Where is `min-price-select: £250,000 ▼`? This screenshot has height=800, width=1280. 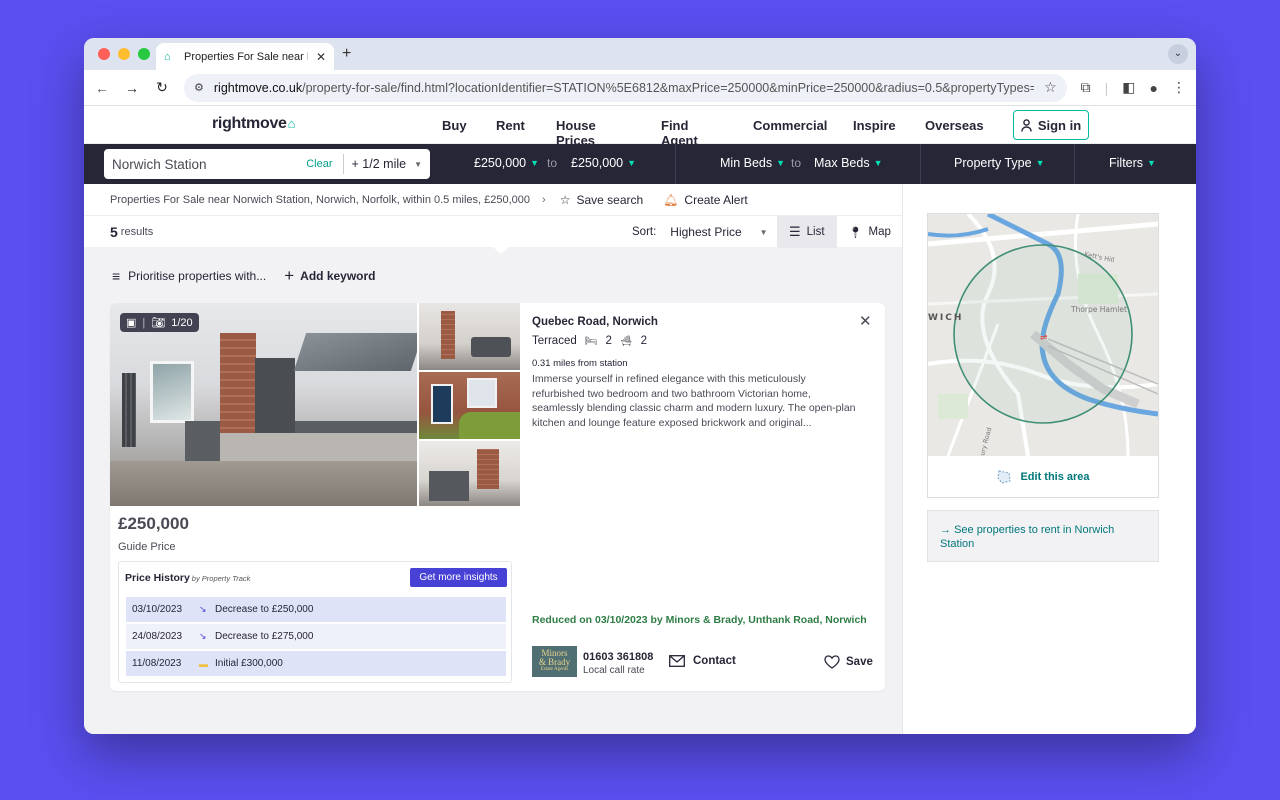 min-price-select: £250,000 ▼ is located at coordinates (506, 163).